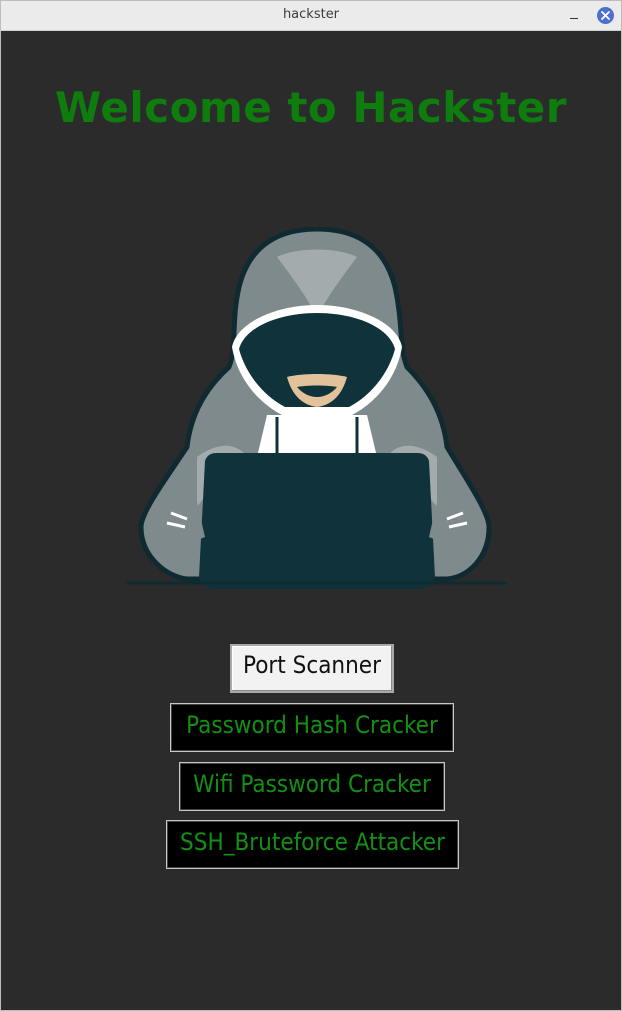 The image size is (622, 1011). I want to click on close-icon, so click(605, 15).